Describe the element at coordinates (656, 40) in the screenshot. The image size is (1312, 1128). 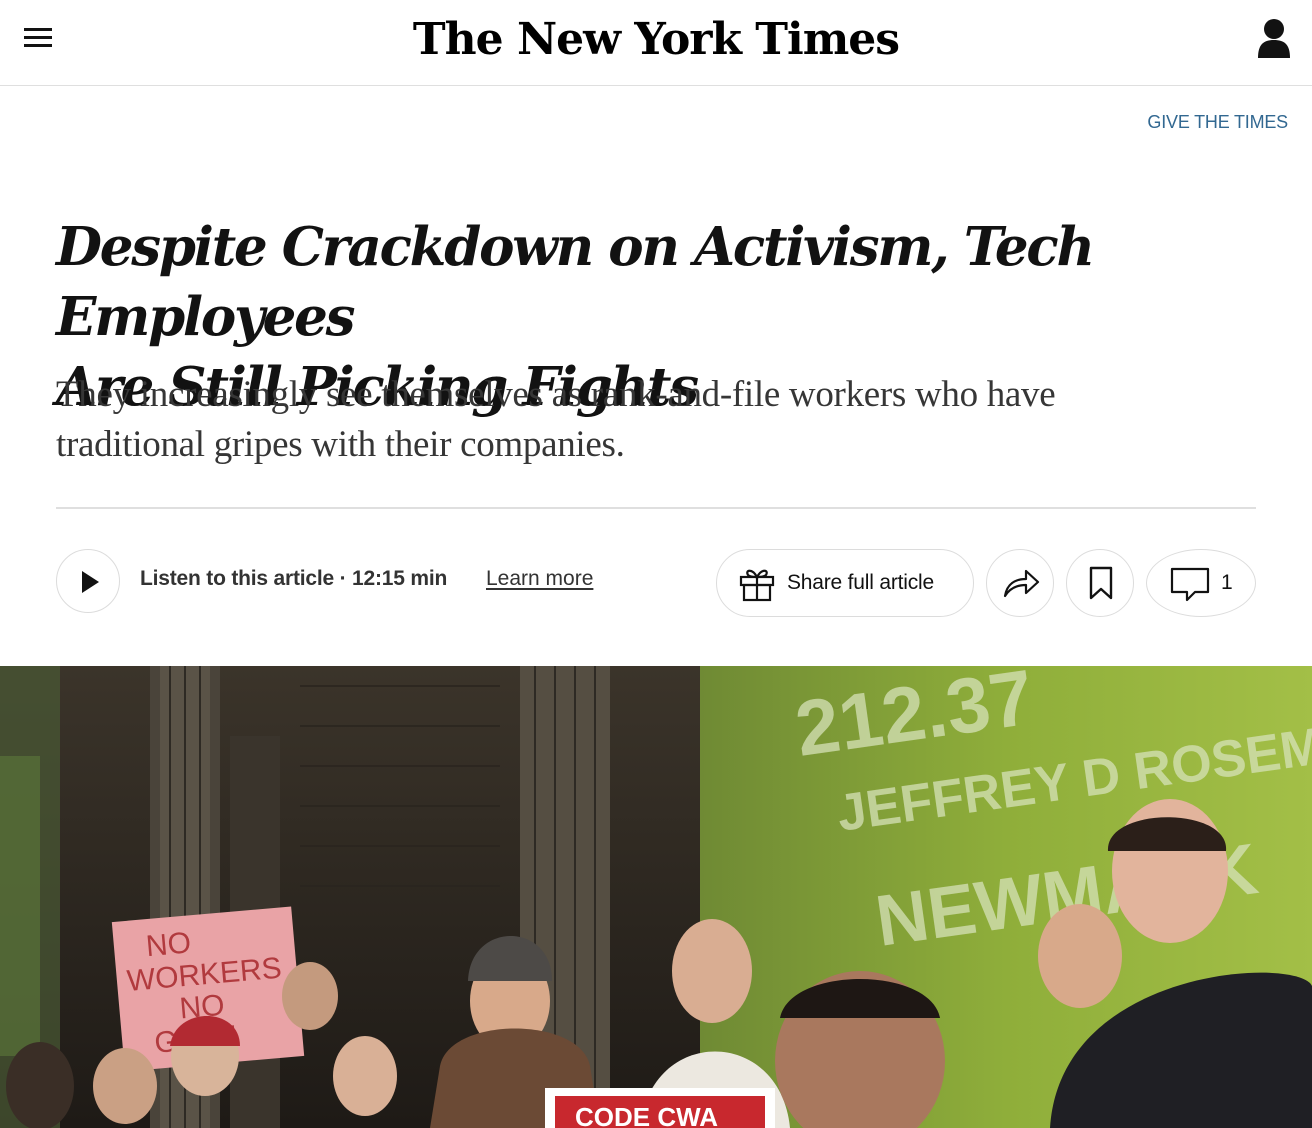
I see `nyt-logo: The New York Times` at that location.